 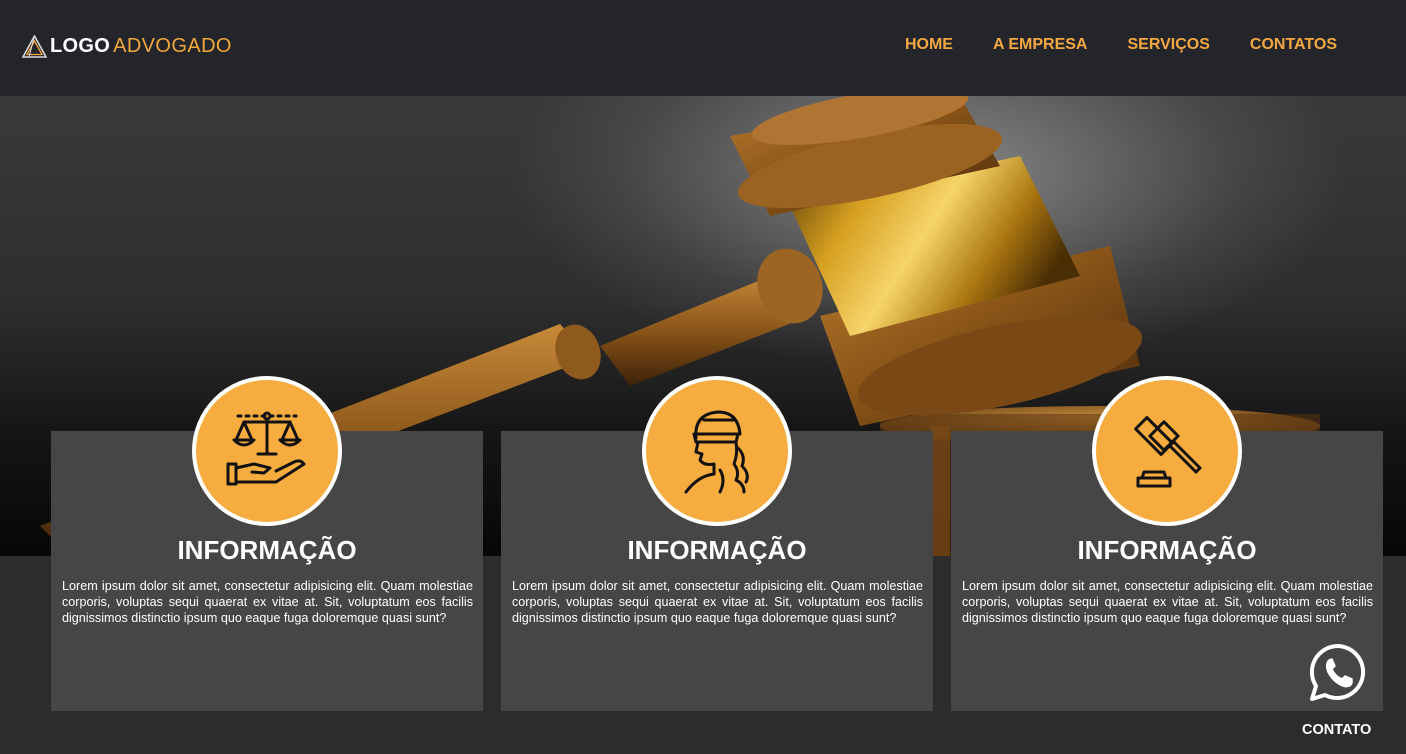 I want to click on logo-triangle-icon, so click(x=34, y=46).